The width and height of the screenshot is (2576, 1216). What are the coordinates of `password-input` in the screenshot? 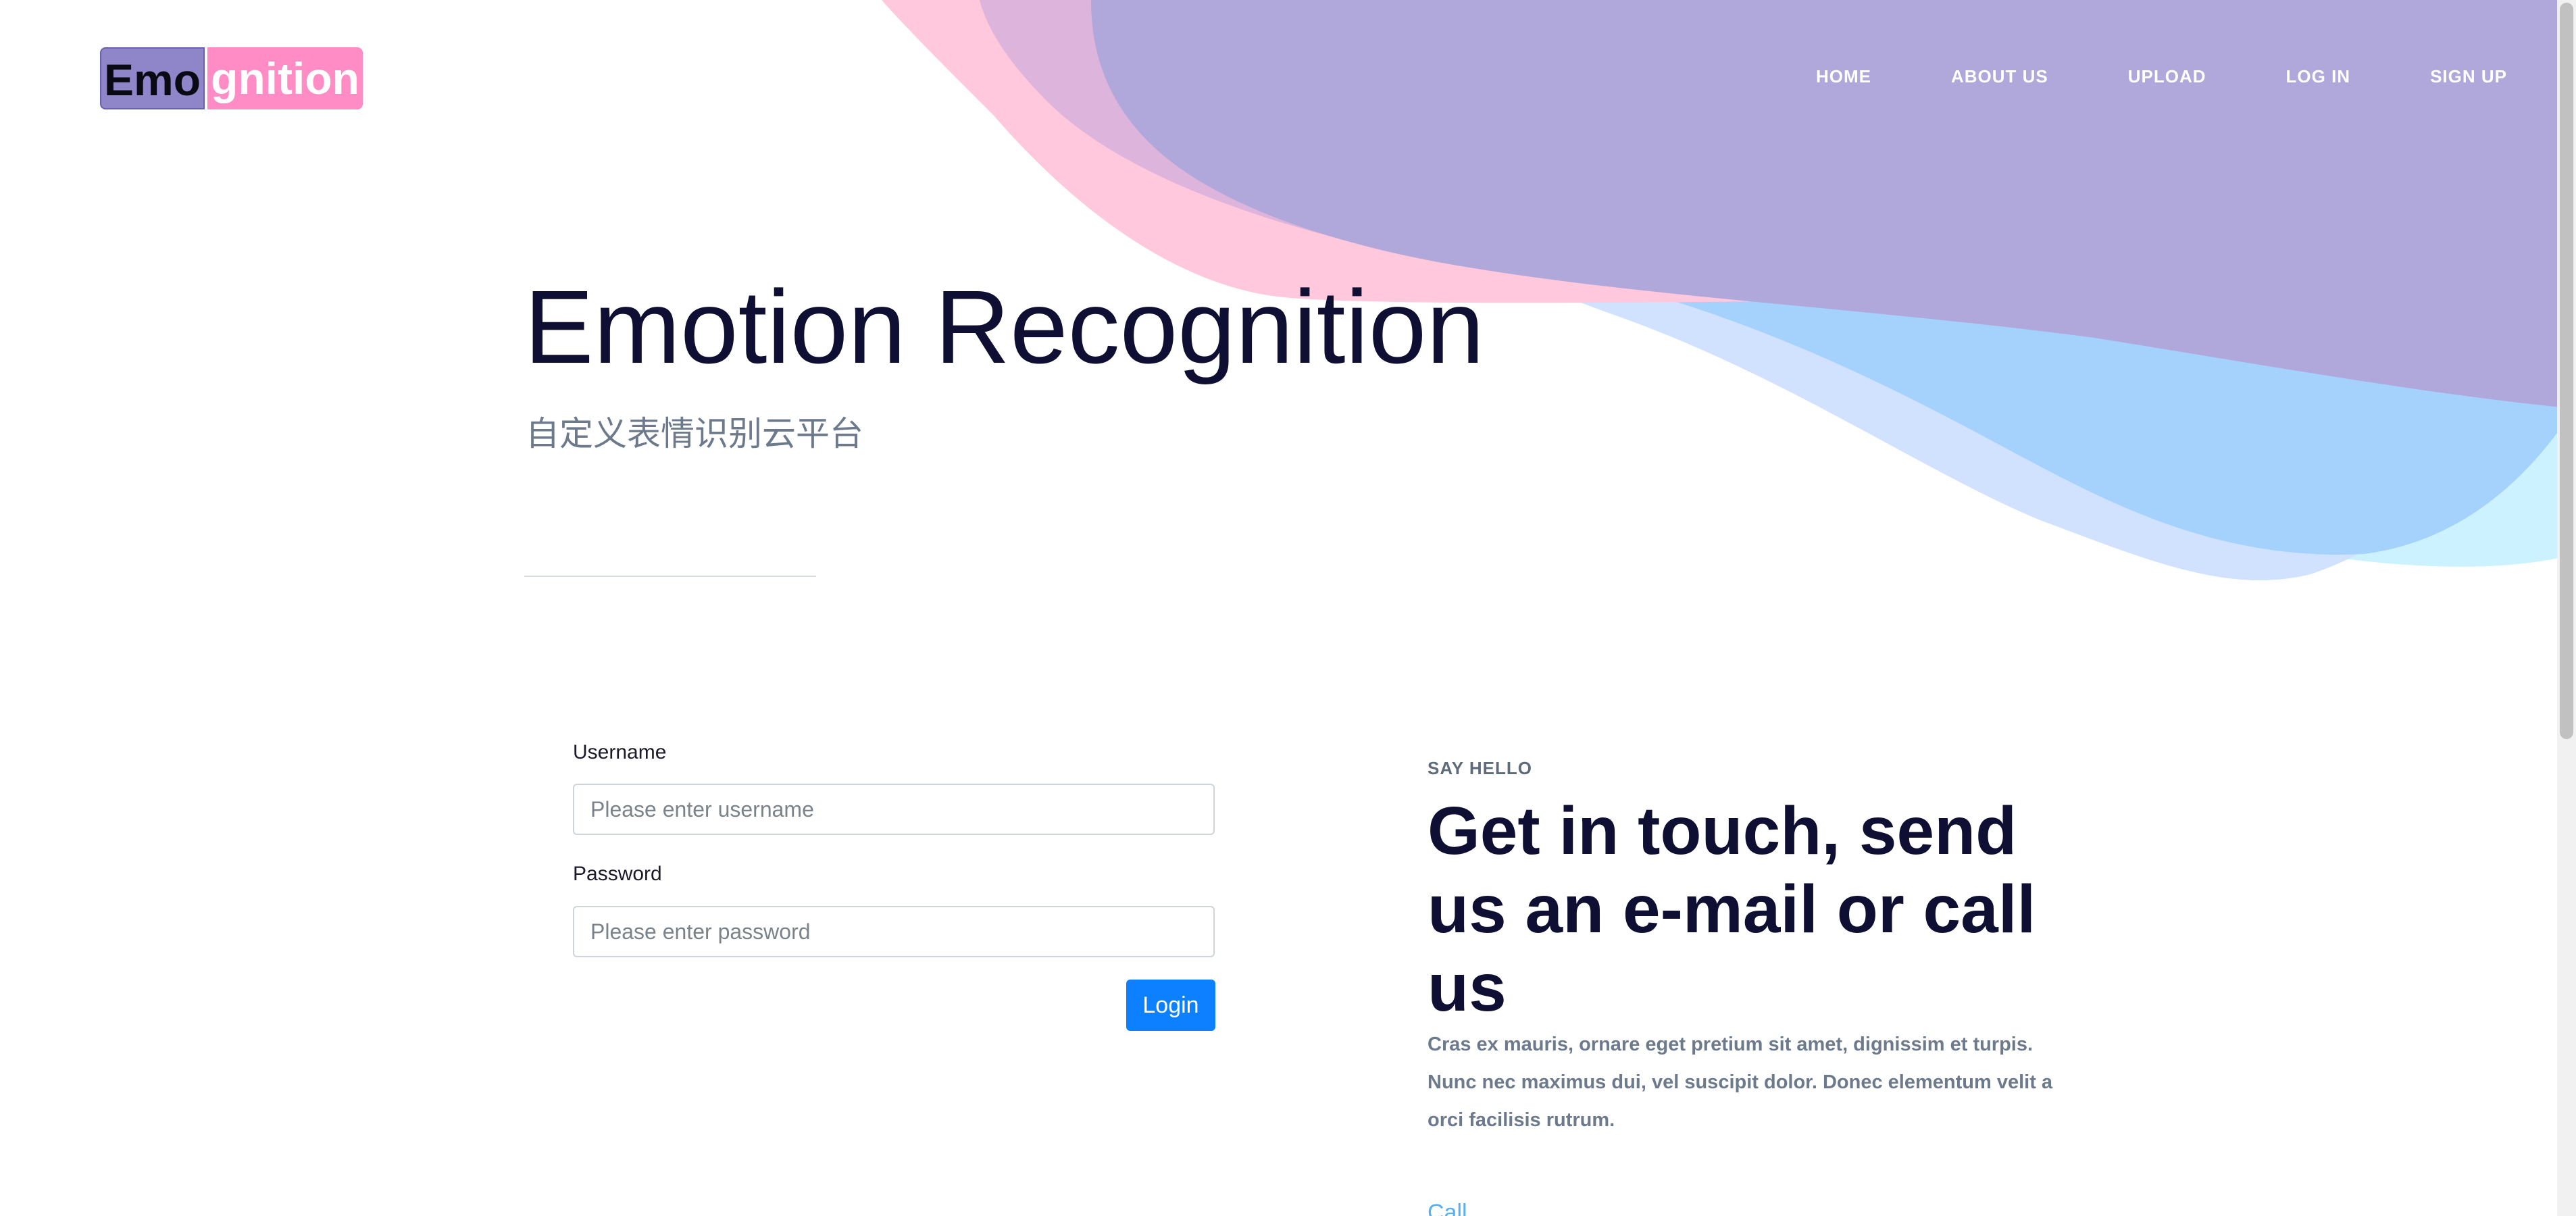 It's located at (894, 932).